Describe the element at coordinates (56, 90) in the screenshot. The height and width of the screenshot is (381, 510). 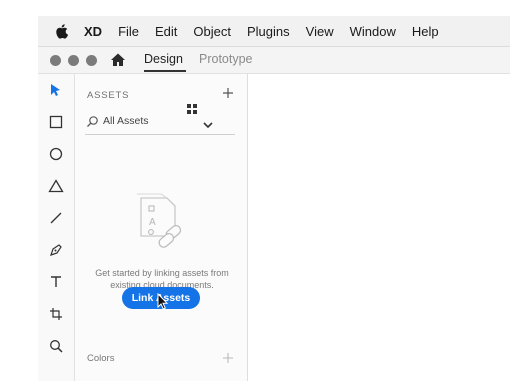
I see `select-icon` at that location.